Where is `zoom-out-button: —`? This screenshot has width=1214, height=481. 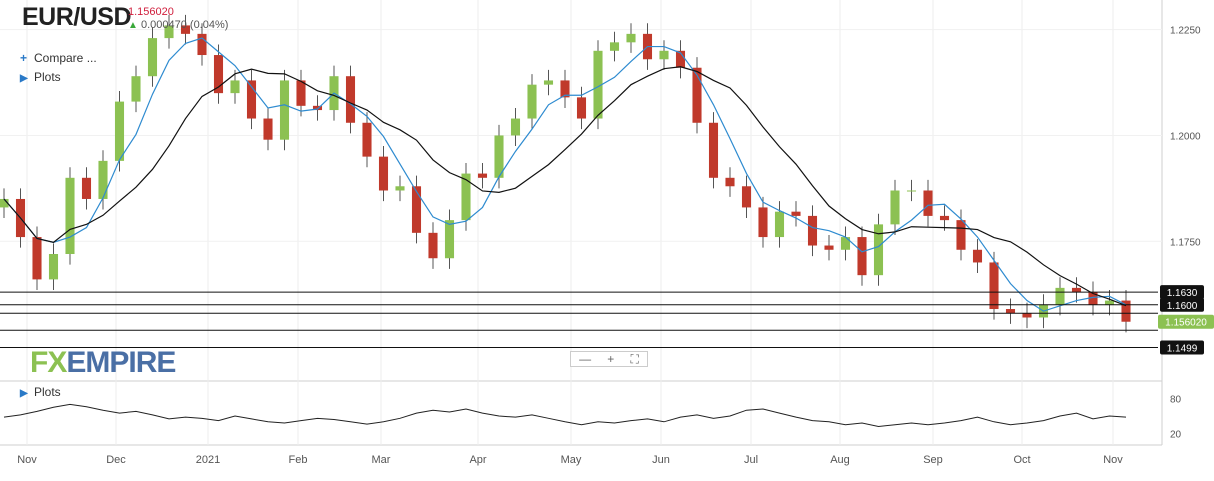 zoom-out-button: — is located at coordinates (585, 359).